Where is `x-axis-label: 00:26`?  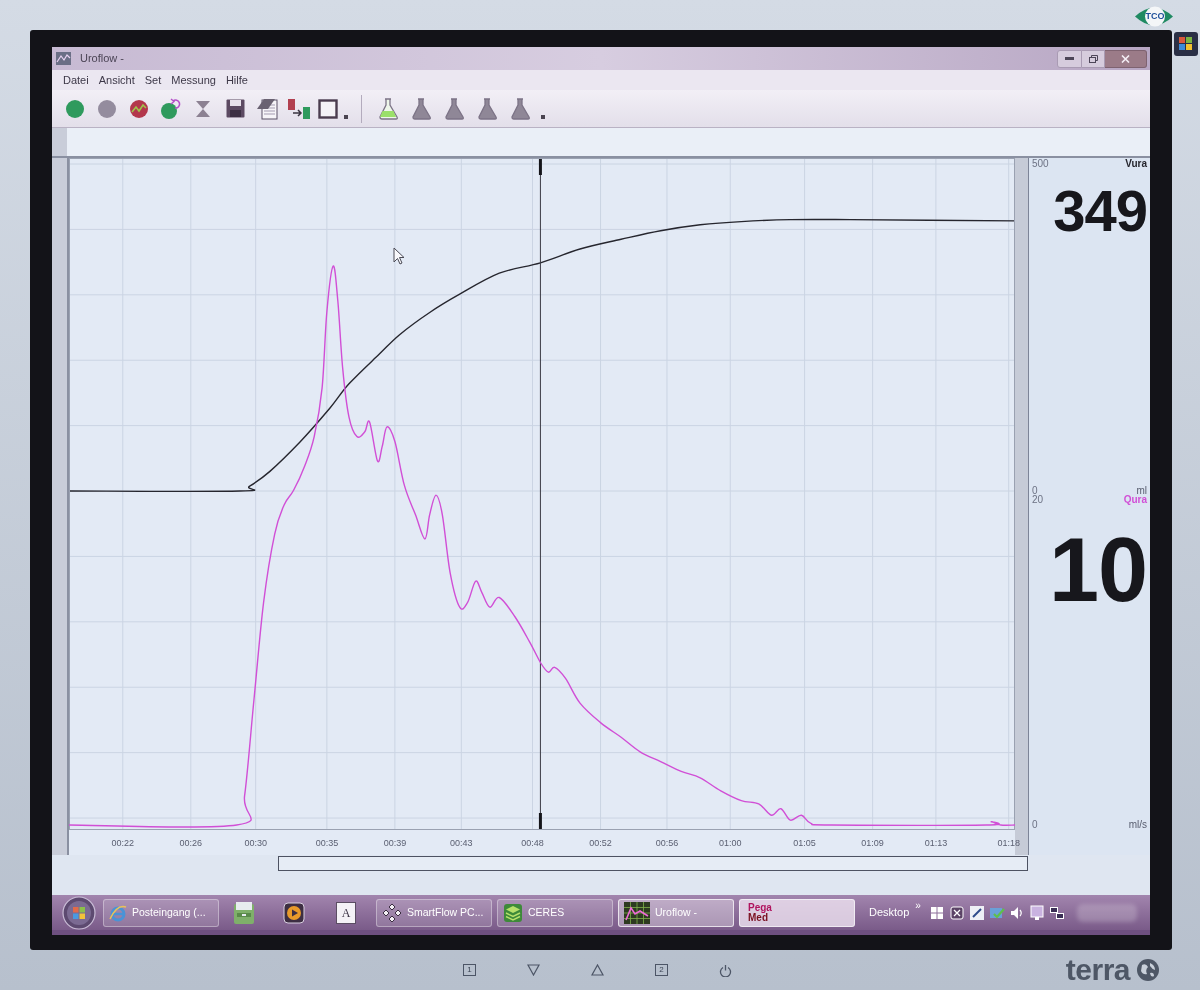 x-axis-label: 00:26 is located at coordinates (191, 843).